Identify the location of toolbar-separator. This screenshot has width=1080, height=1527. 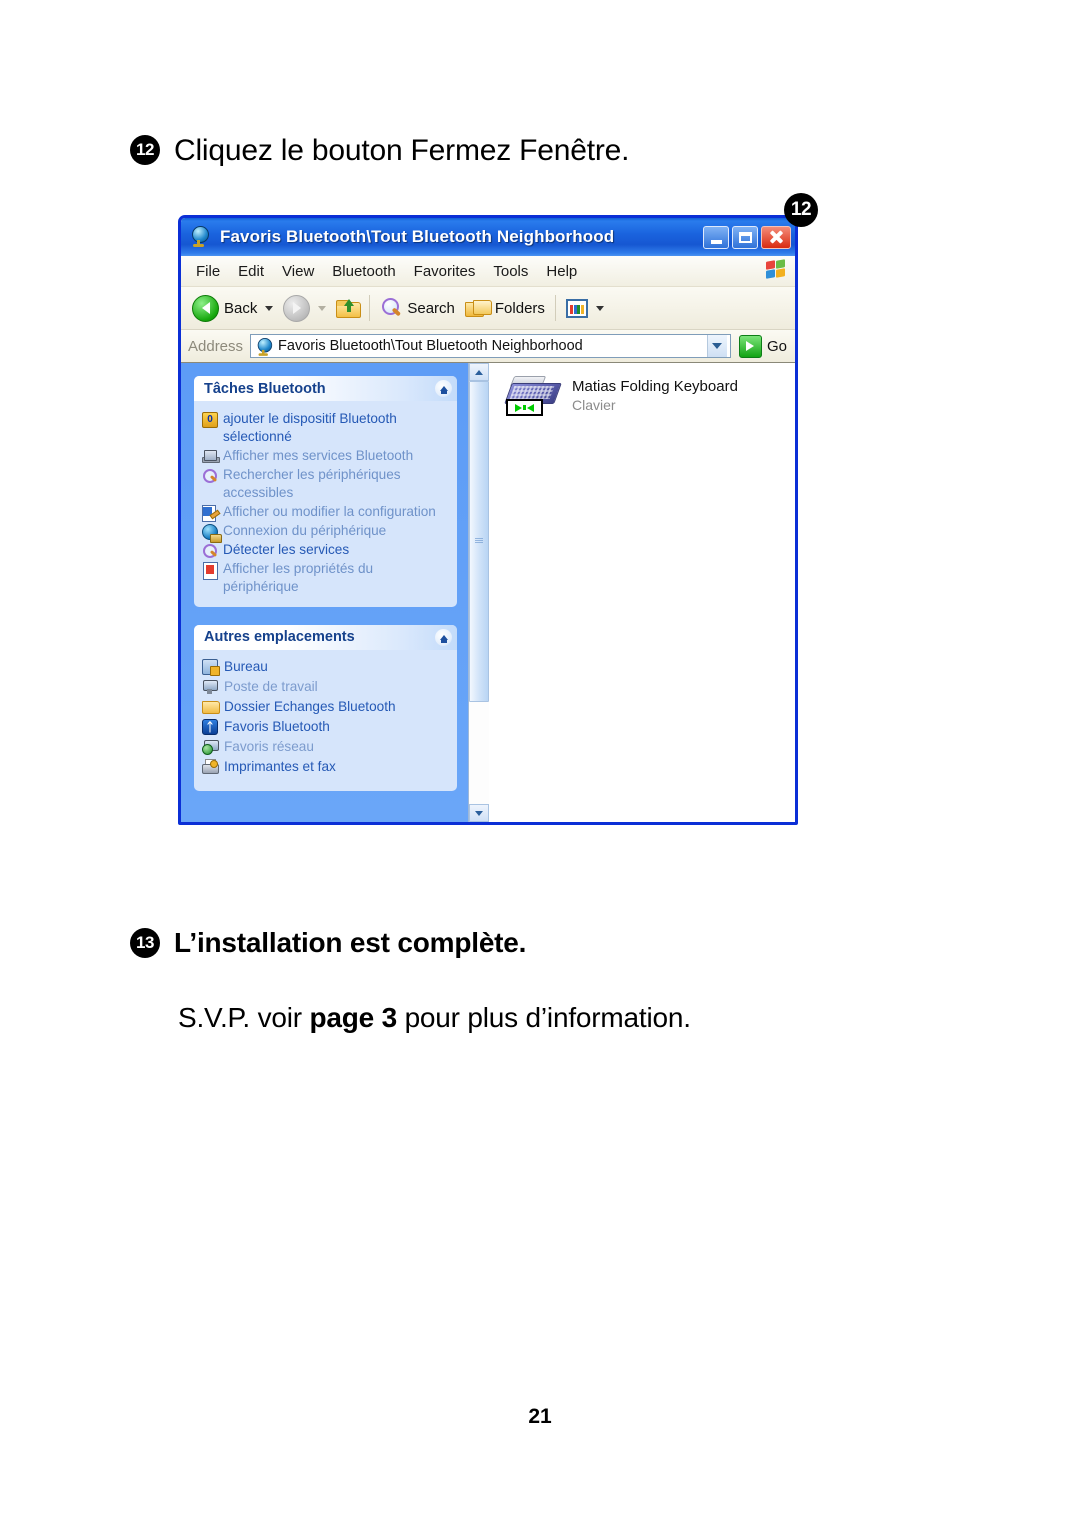
(370, 308).